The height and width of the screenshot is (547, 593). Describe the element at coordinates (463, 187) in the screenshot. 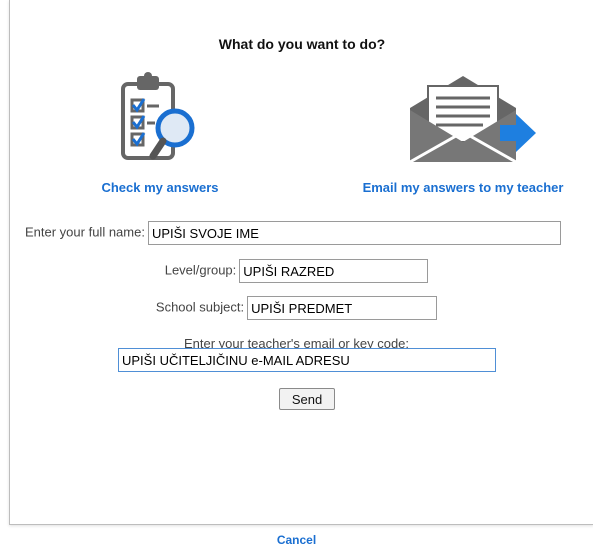

I see `email-teacher-label: Email my answers to my teacher` at that location.